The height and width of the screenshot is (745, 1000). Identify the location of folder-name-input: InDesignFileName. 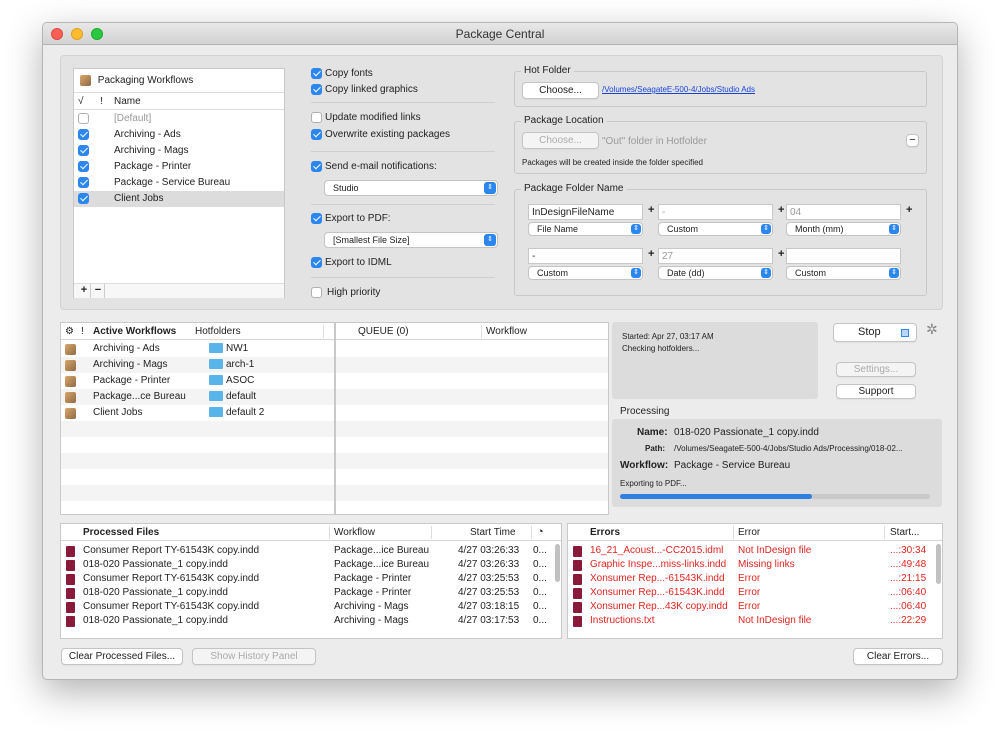
(585, 212).